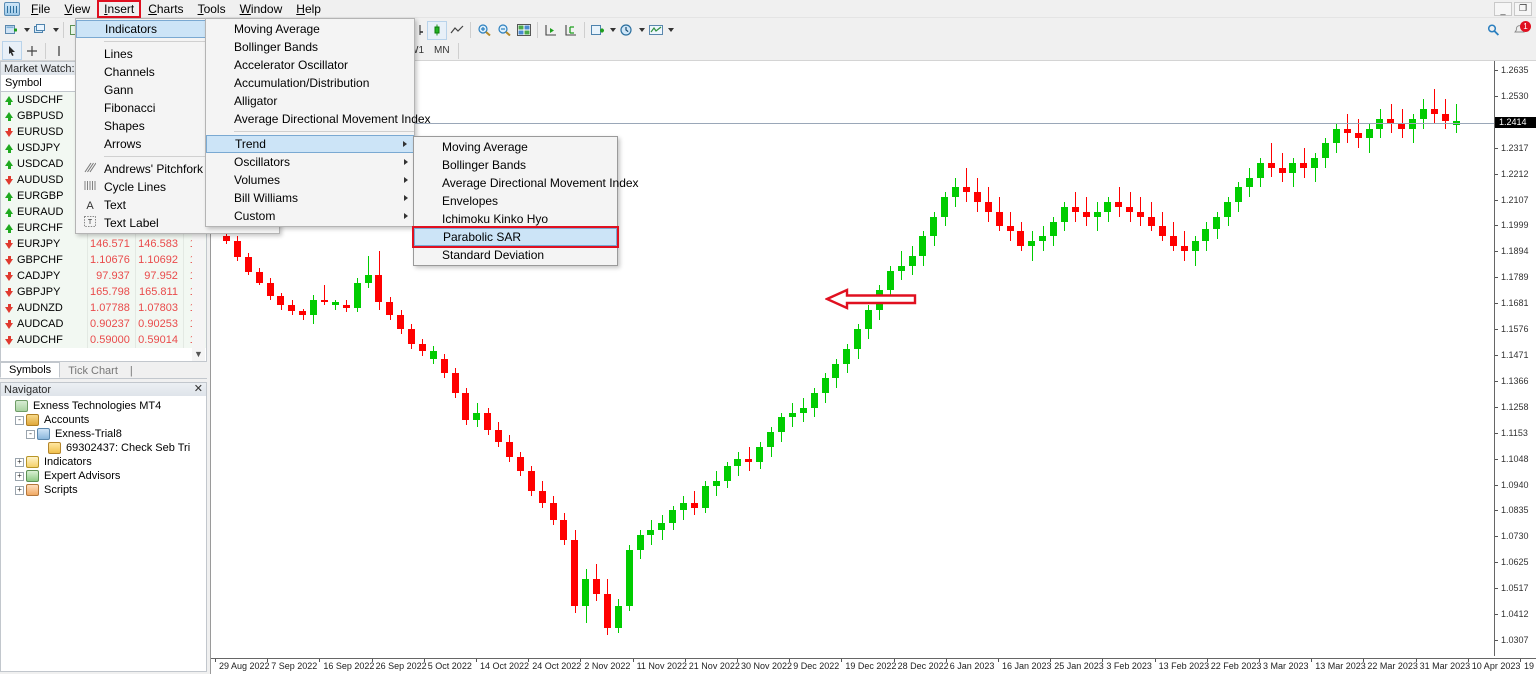 The width and height of the screenshot is (1536, 674). What do you see at coordinates (656, 30) in the screenshot?
I see `templates-icon` at bounding box center [656, 30].